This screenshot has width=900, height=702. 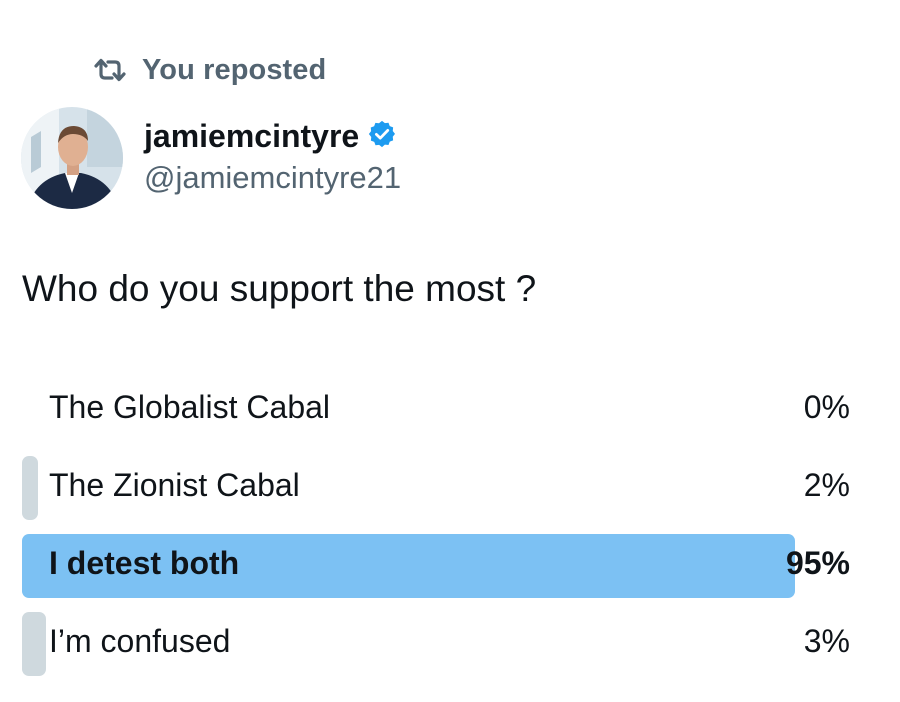 I want to click on footer-meta-cutoff, so click(x=172, y=694).